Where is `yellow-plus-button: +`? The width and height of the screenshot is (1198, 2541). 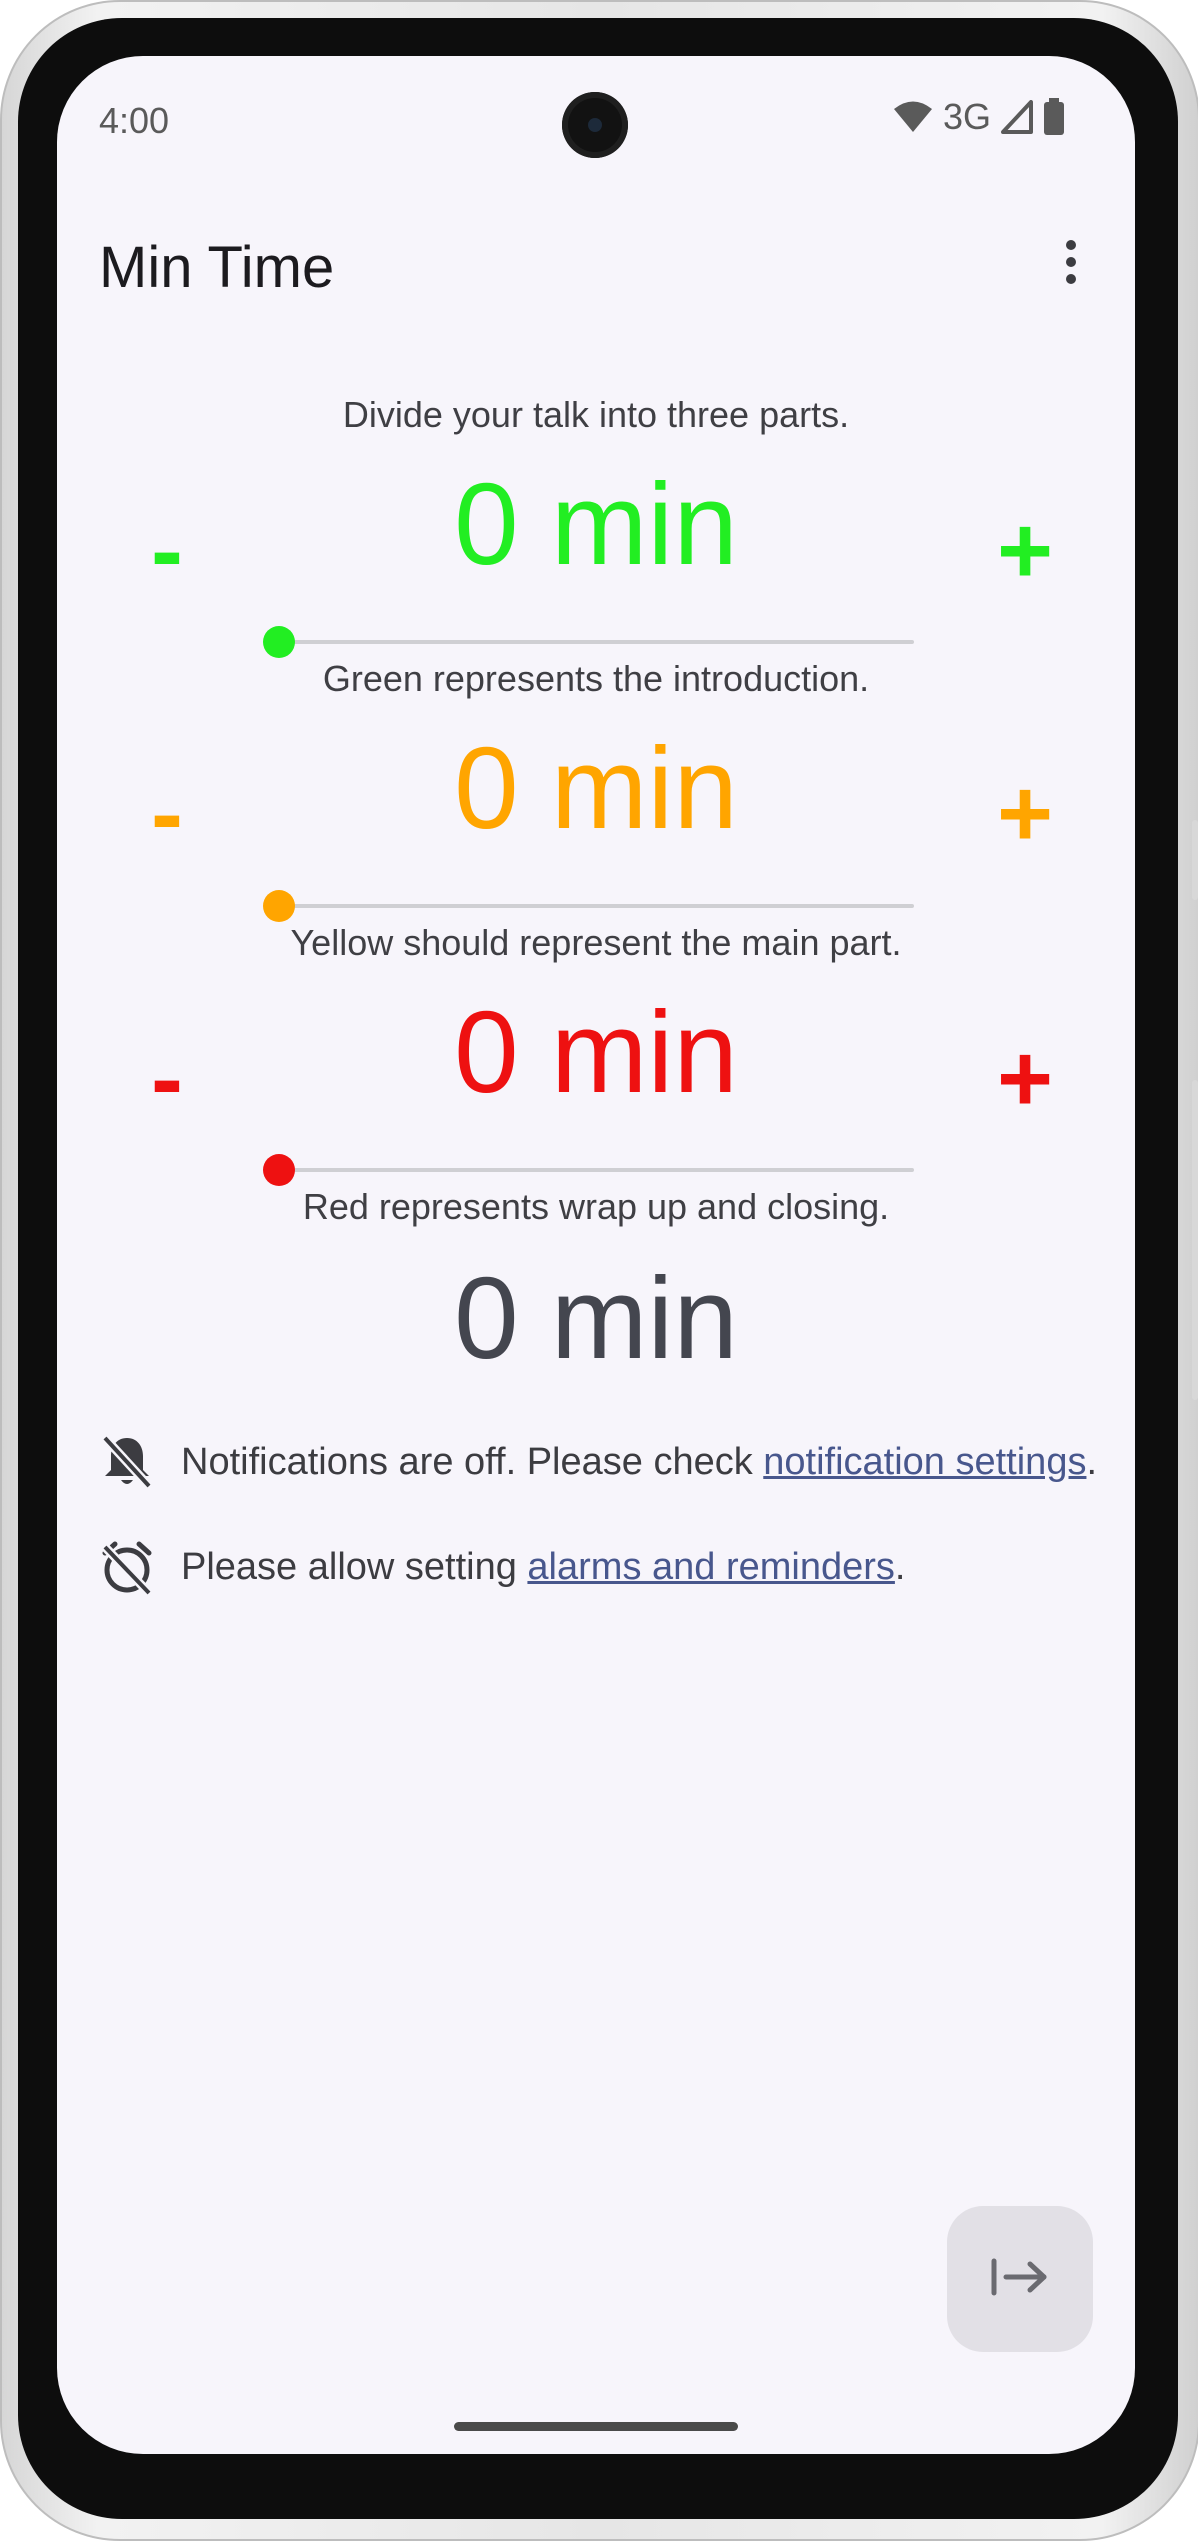 yellow-plus-button: + is located at coordinates (1025, 814).